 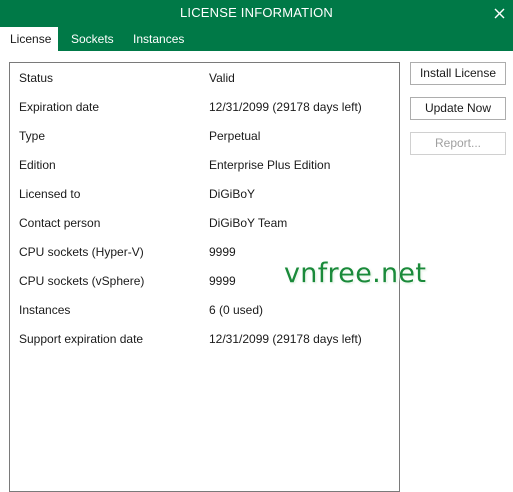 What do you see at coordinates (458, 73) in the screenshot?
I see `install-license-button: Install License` at bounding box center [458, 73].